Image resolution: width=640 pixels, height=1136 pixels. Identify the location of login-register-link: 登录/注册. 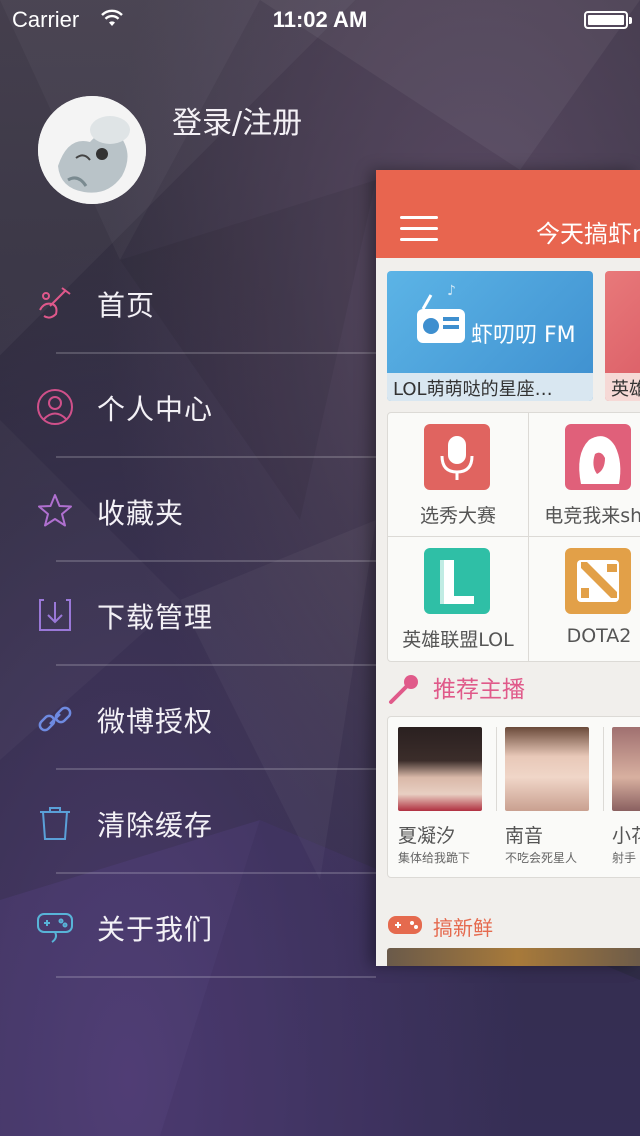
(237, 120).